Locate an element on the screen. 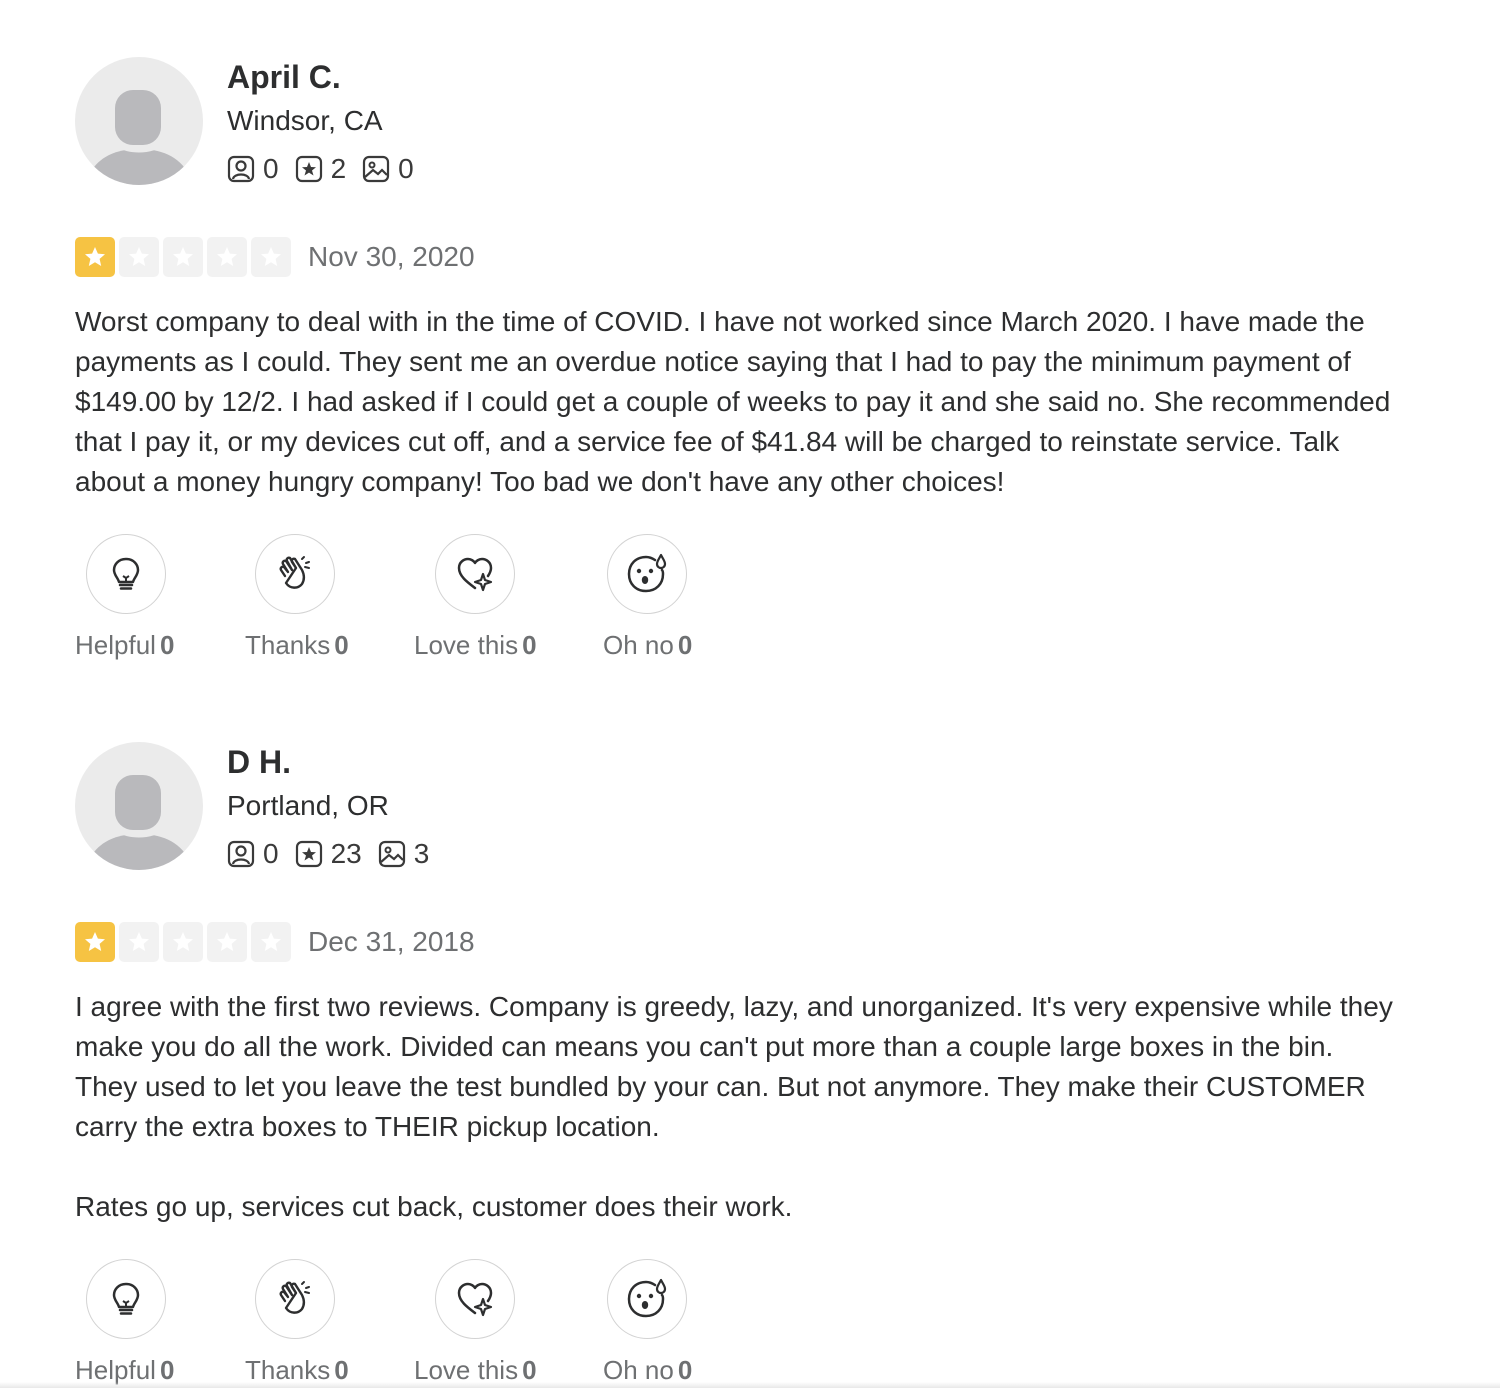 Image resolution: width=1500 pixels, height=1388 pixels. user-stats: 0 23 3 is located at coordinates (336, 854).